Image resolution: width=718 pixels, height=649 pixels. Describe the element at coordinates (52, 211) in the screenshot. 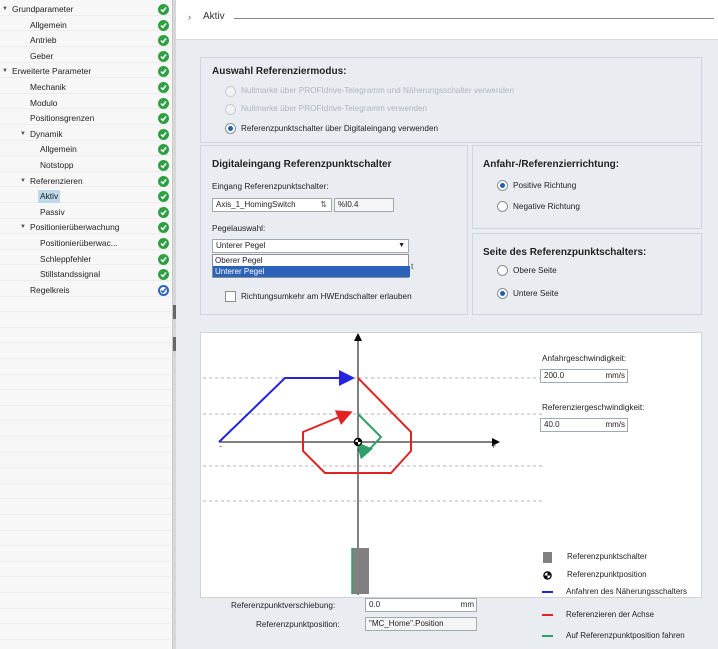

I see `tree-item-label: Passiv` at that location.